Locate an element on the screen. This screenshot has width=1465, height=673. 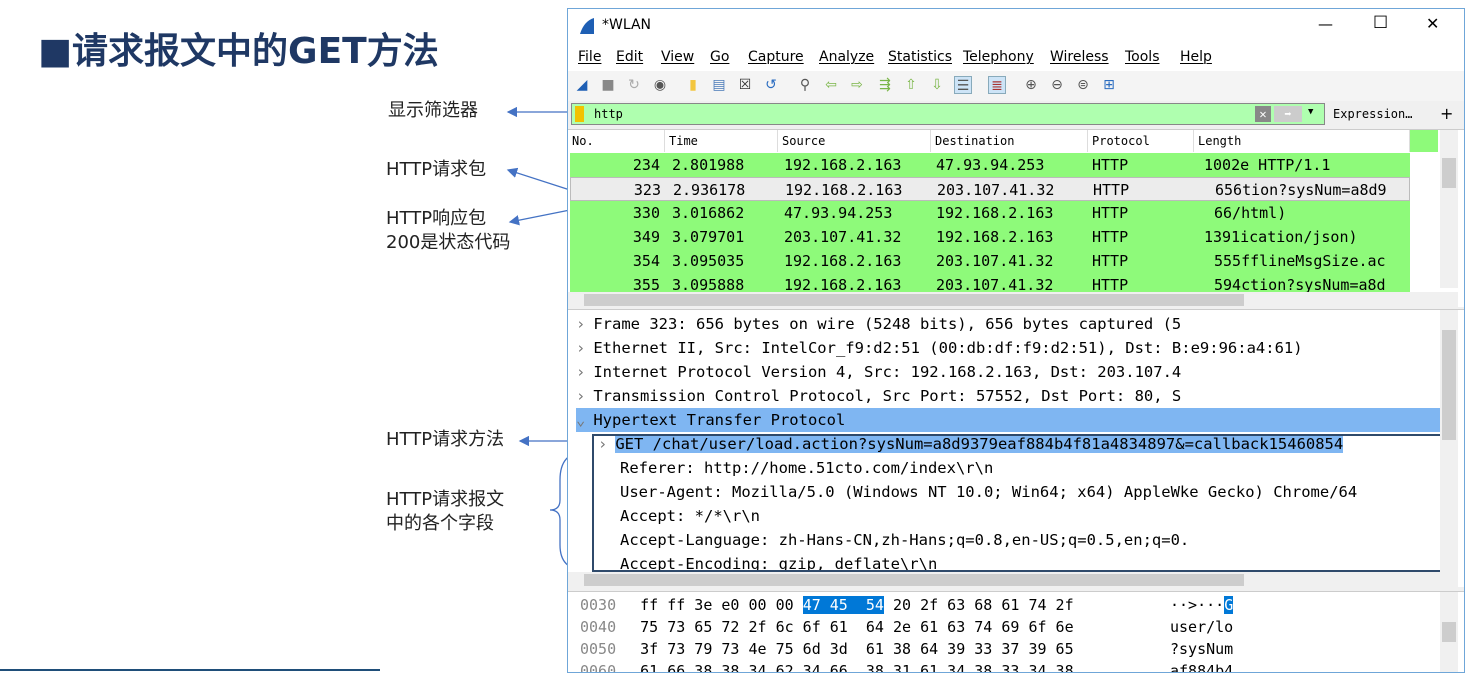
packet-cell-info: 555fflineMsgSize.ac is located at coordinates (1300, 261).